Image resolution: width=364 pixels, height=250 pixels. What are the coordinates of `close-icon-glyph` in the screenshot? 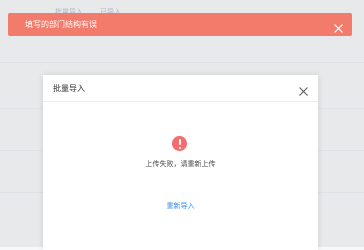 It's located at (303, 91).